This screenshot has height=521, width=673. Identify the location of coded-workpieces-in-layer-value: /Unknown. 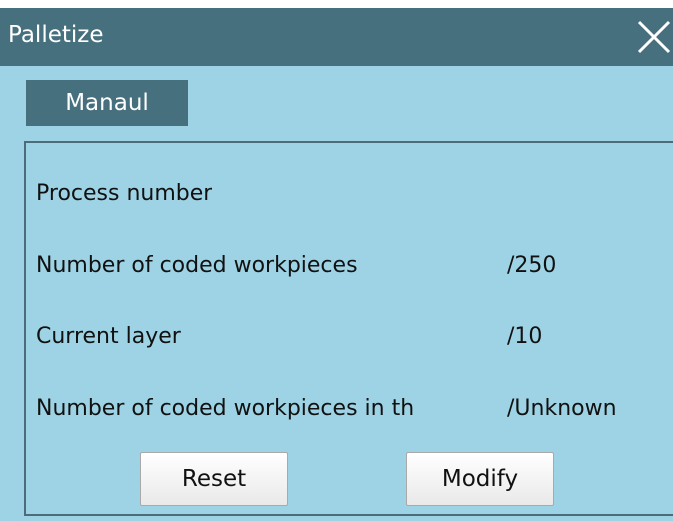
(562, 408).